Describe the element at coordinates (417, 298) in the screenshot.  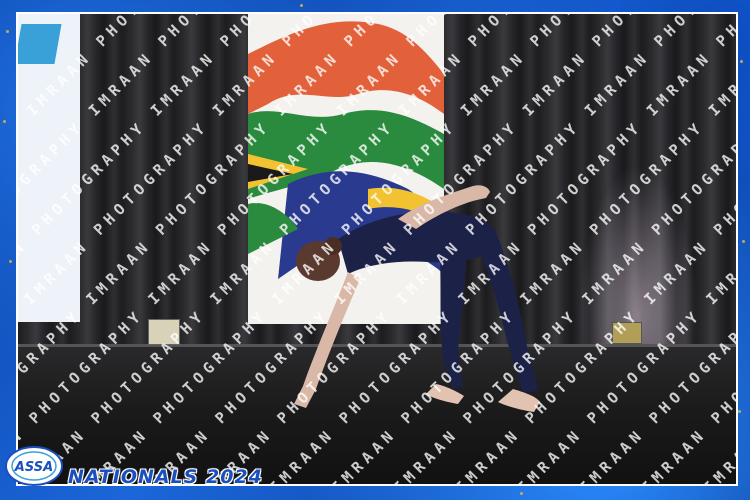
I see `dancer-figure` at that location.